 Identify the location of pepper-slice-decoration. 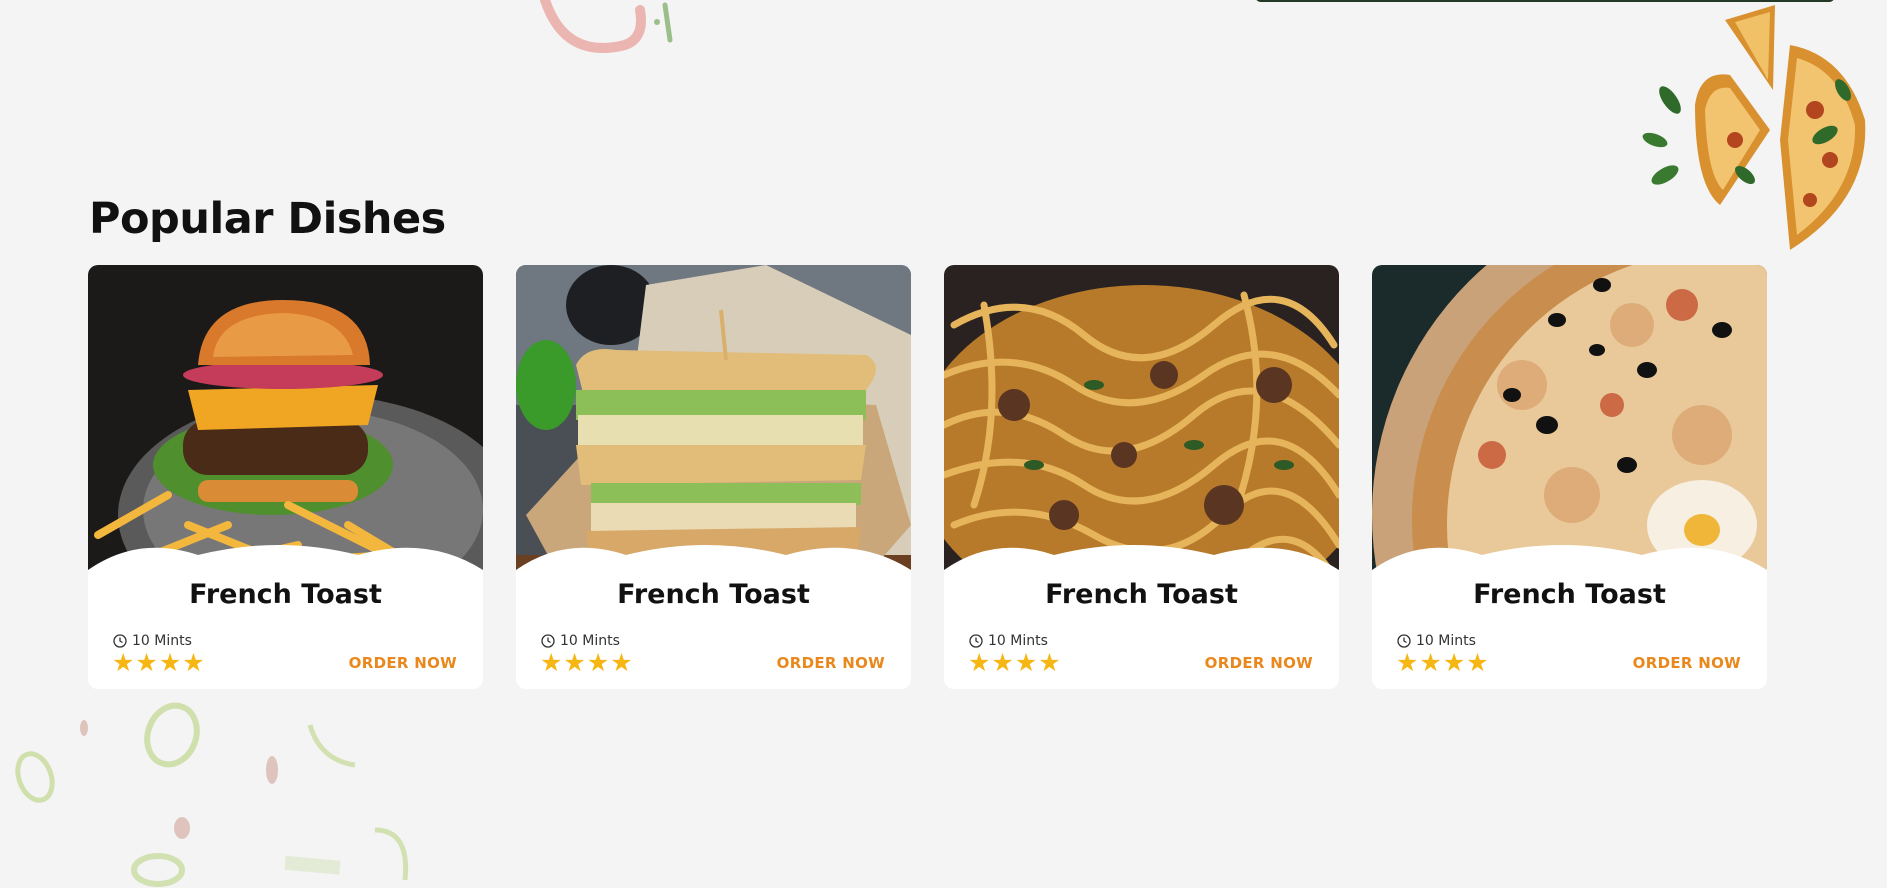
(606, 26).